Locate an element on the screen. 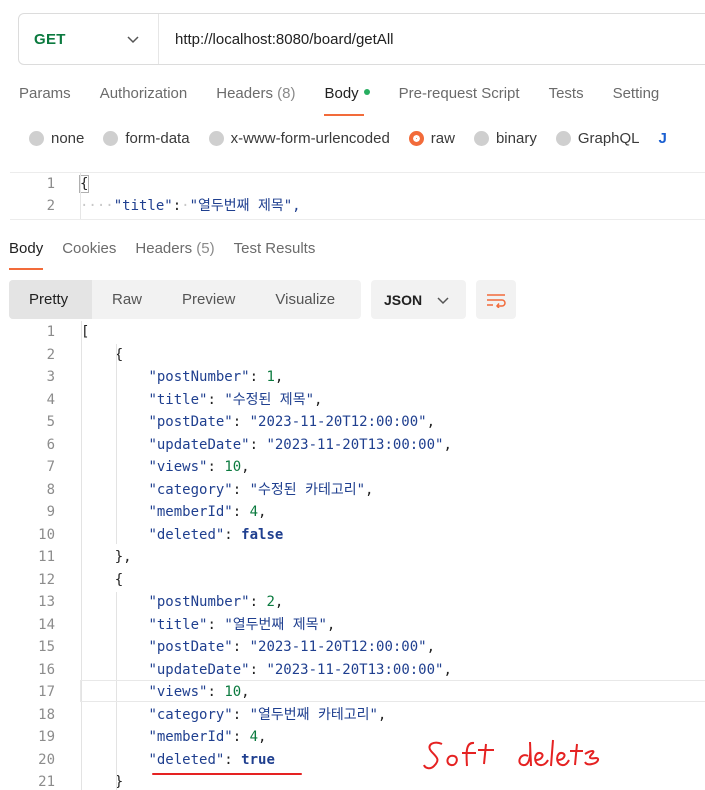  code-line: 7 "views": 10, is located at coordinates (357, 467).